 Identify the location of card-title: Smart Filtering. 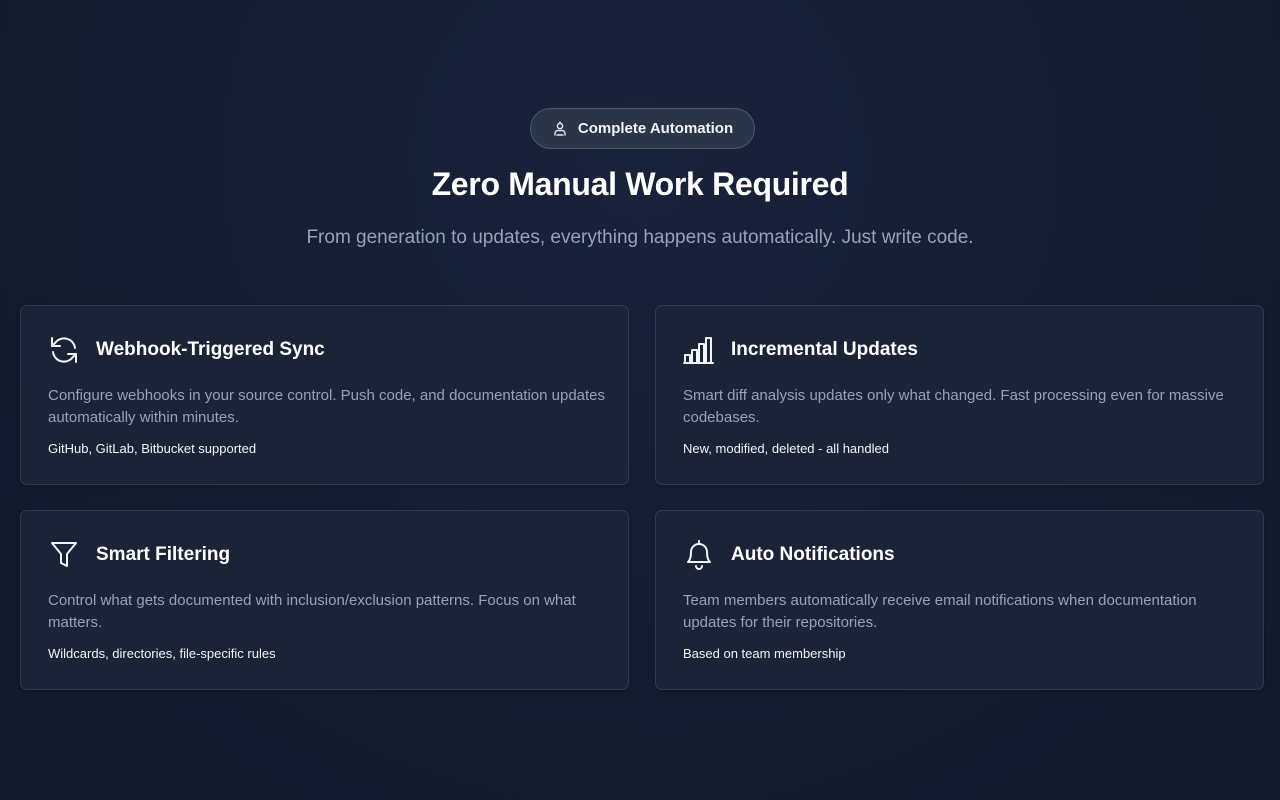
(163, 554).